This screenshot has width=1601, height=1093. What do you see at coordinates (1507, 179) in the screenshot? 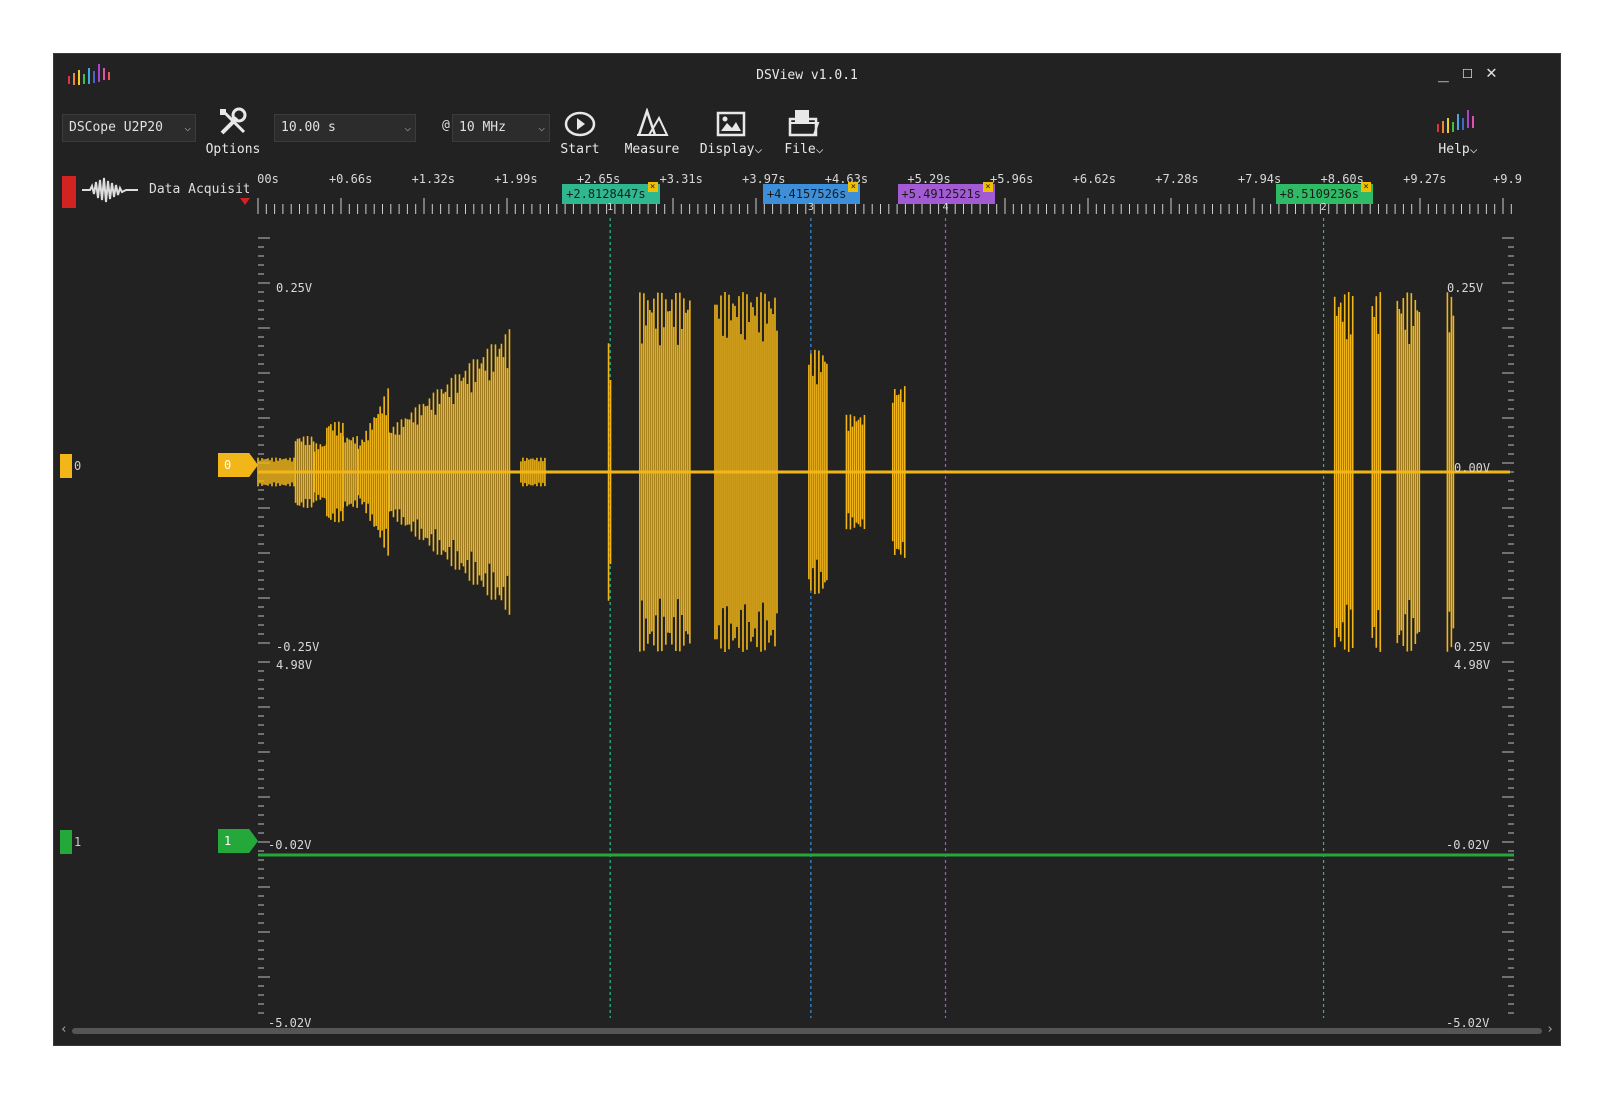
I see `ruler-tick-label: +9.9` at bounding box center [1507, 179].